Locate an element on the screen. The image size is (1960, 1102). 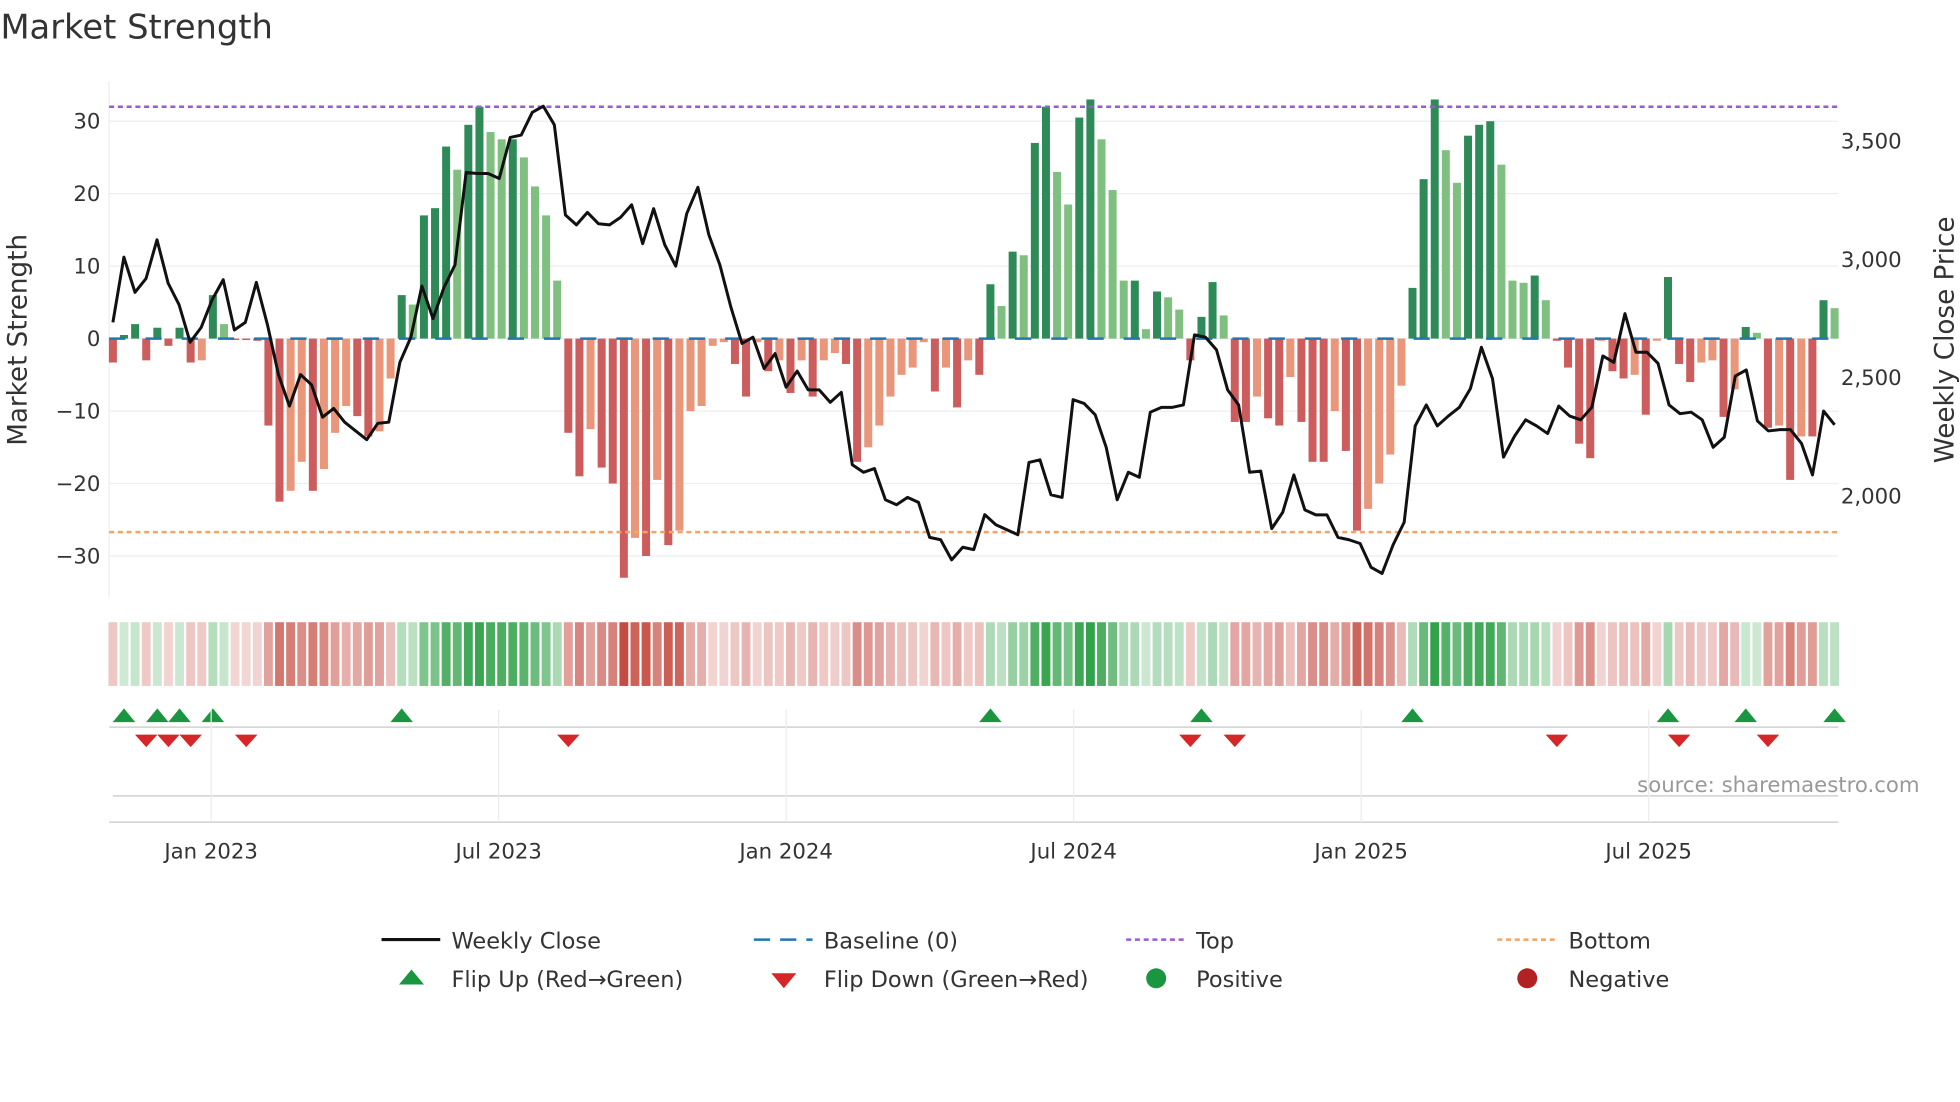
y2-tick-label: 2,500 is located at coordinates (1871, 378).